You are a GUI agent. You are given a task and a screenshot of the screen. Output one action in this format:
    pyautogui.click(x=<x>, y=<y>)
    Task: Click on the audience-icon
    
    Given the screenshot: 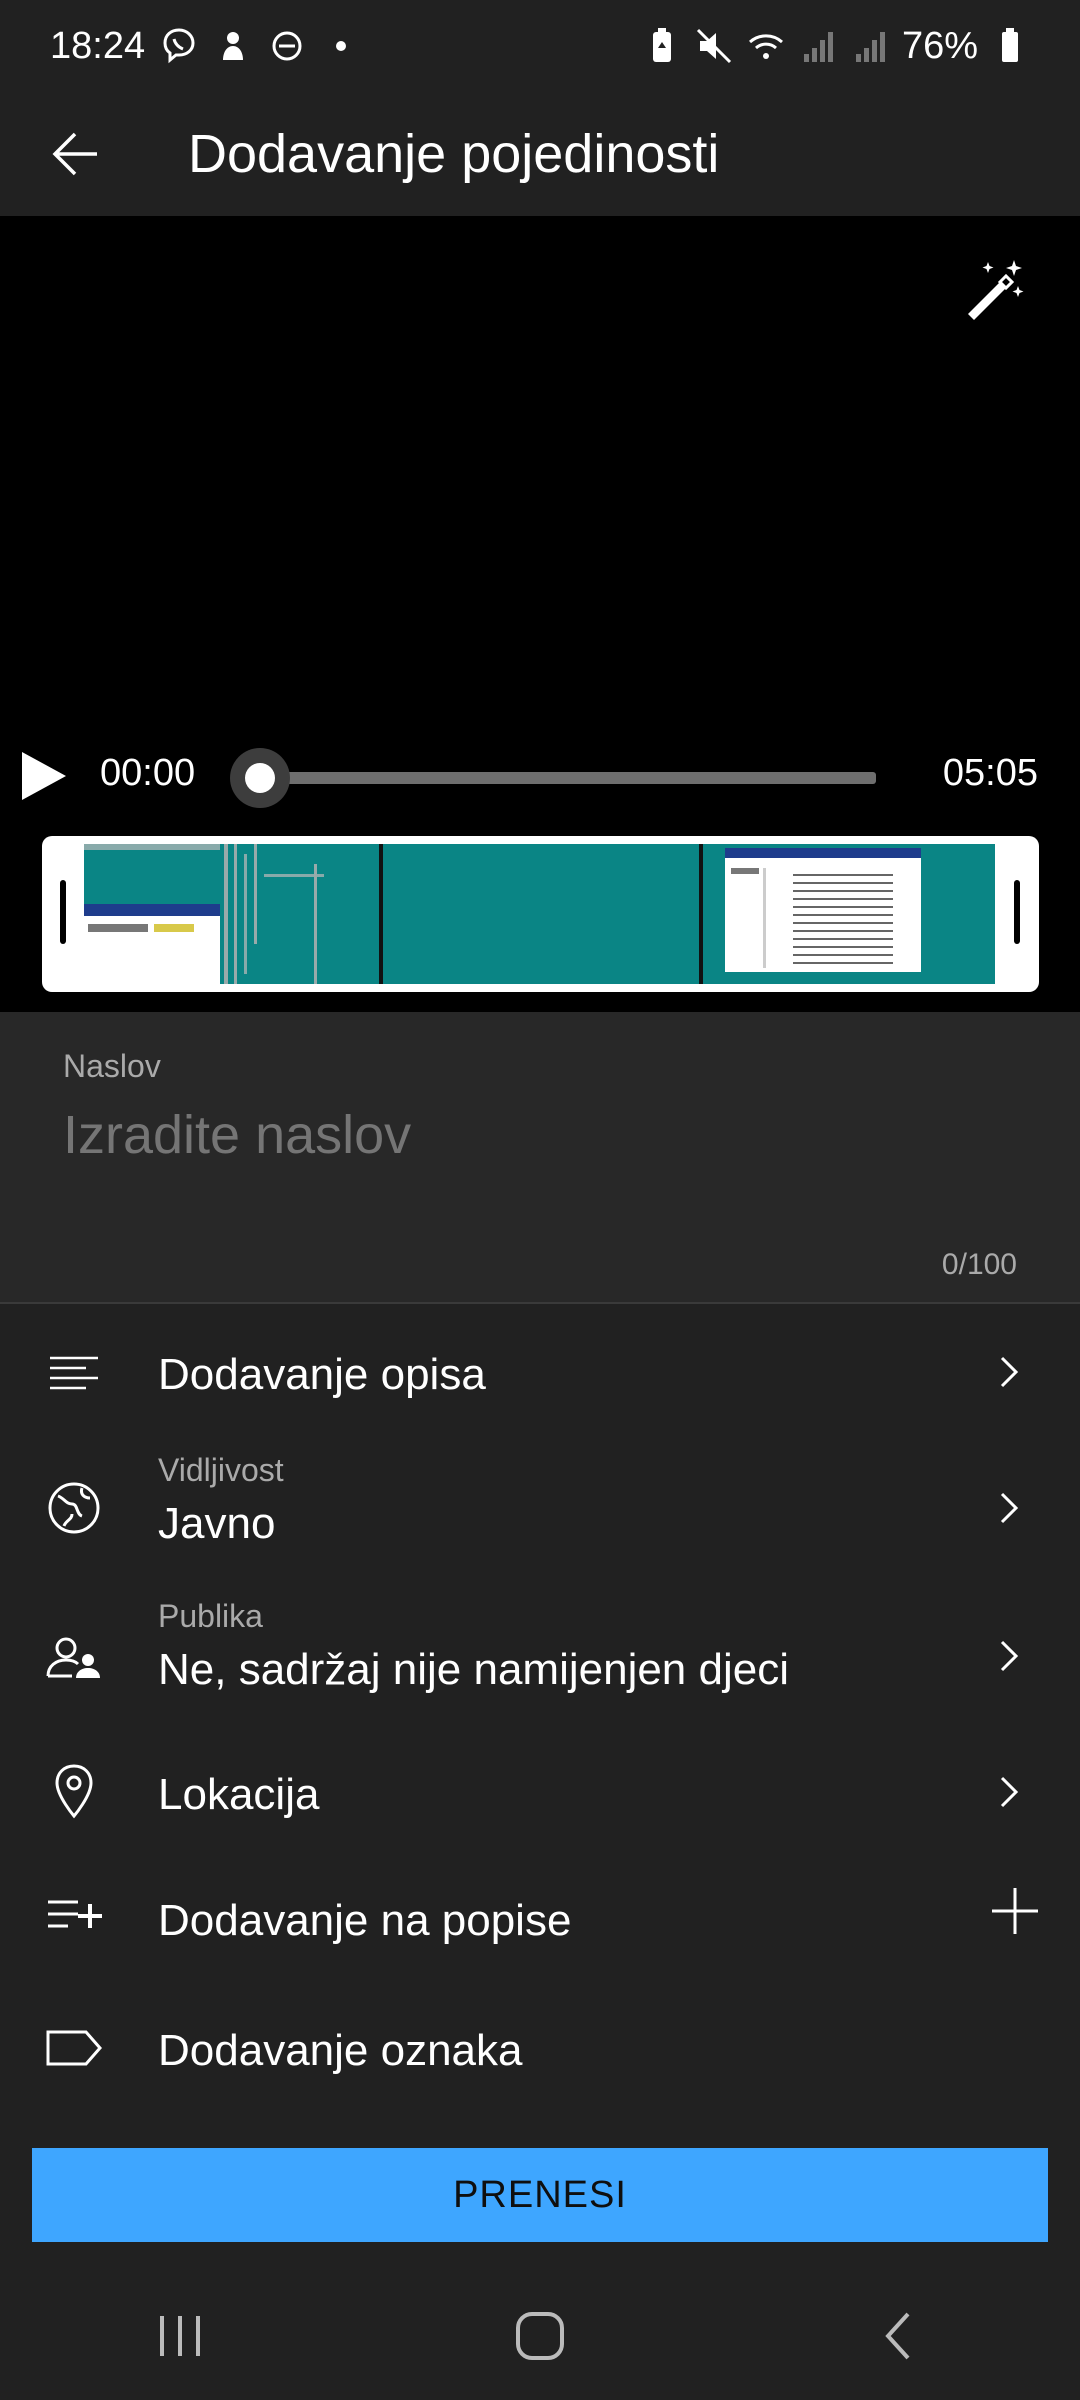 What is the action you would take?
    pyautogui.click(x=74, y=1658)
    